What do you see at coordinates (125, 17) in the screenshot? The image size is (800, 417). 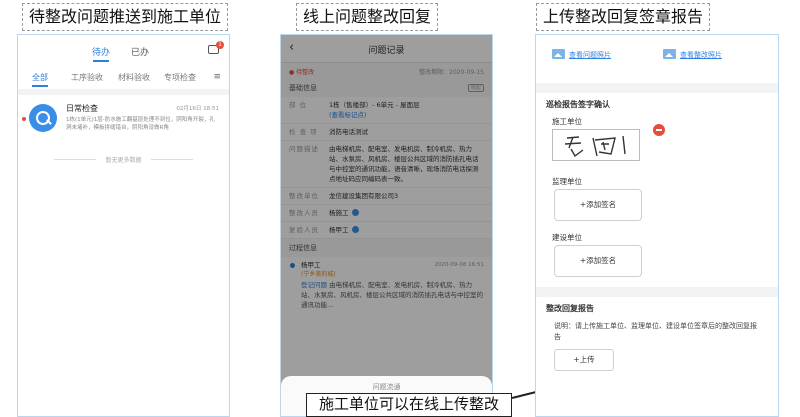 I see `caption-push-to-contractor: 待整改问题推送到施工单位` at bounding box center [125, 17].